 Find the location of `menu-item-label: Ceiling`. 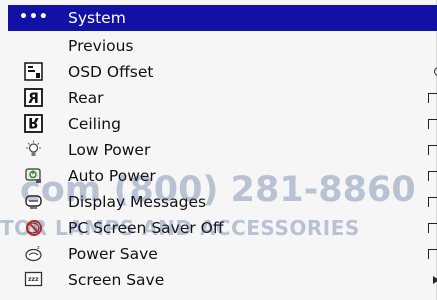

menu-item-label: Ceiling is located at coordinates (94, 124).